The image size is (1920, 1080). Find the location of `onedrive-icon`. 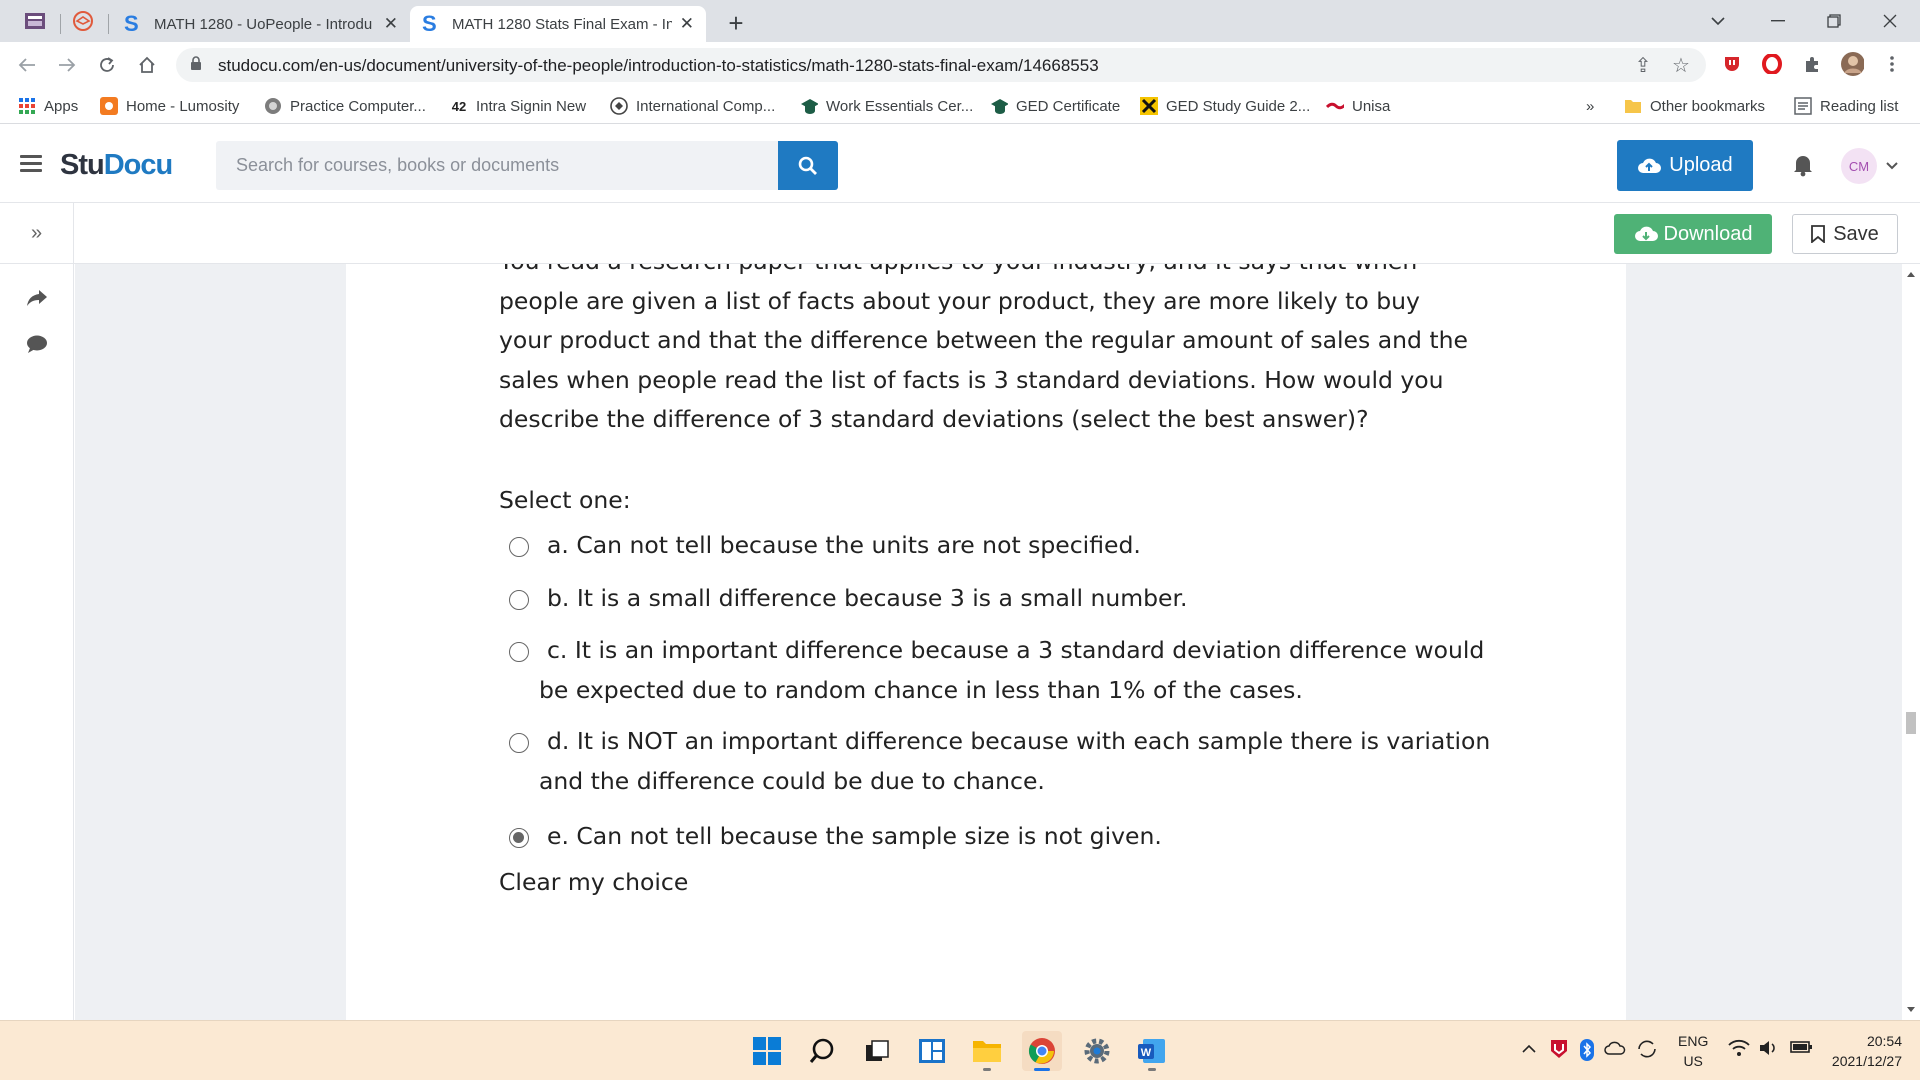

onedrive-icon is located at coordinates (1615, 1049).